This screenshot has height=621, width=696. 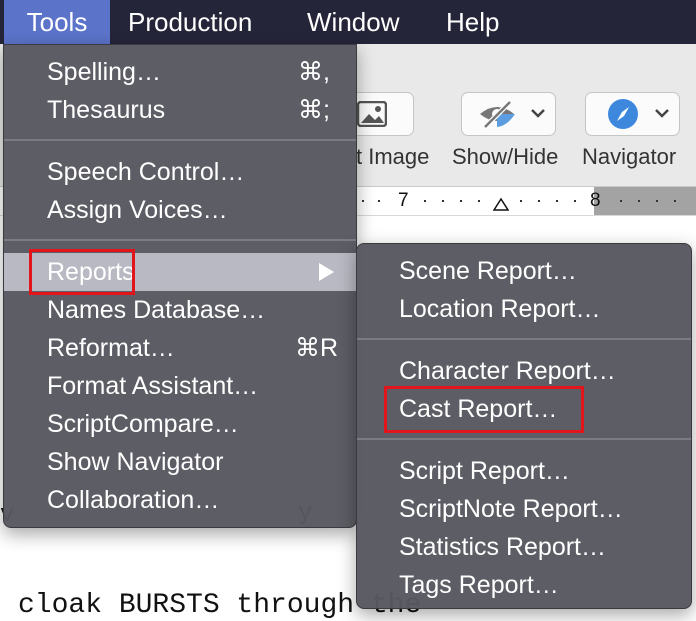 What do you see at coordinates (501, 204) in the screenshot?
I see `tab-stop-marker` at bounding box center [501, 204].